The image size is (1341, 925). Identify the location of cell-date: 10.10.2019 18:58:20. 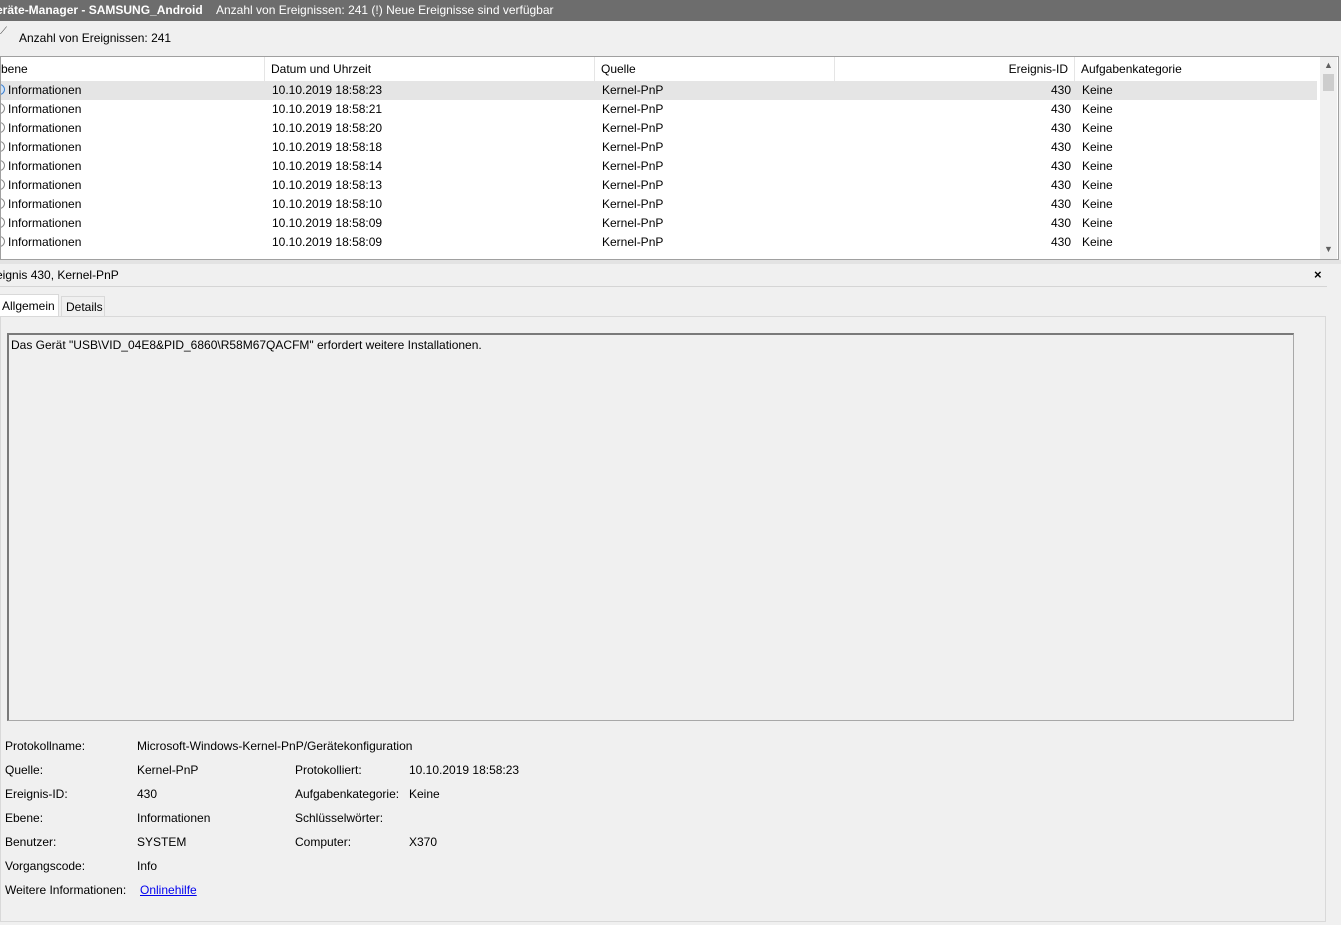
(327, 128).